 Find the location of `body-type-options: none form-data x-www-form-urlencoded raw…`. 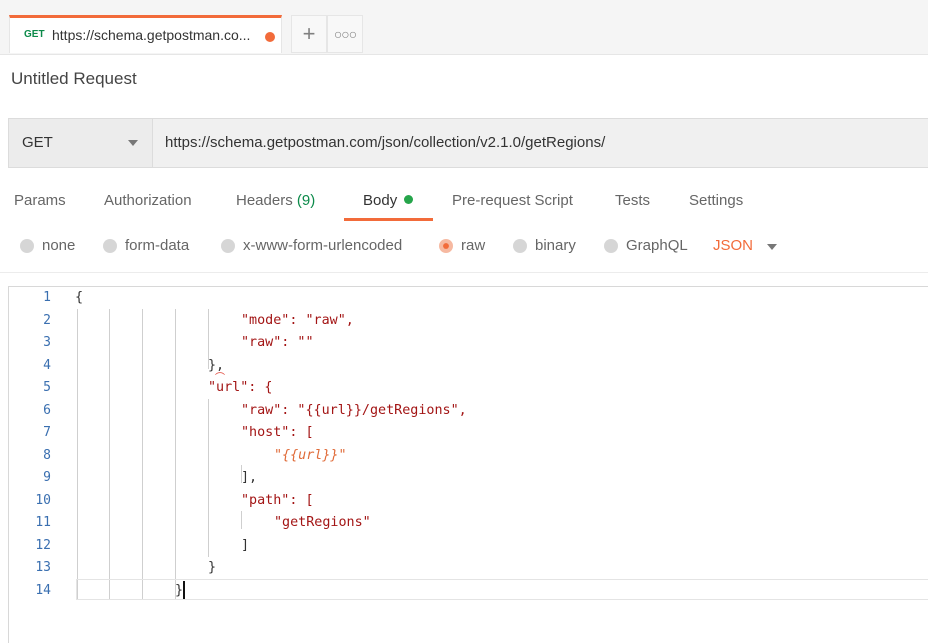

body-type-options: none form-data x-www-form-urlencoded raw… is located at coordinates (464, 249).